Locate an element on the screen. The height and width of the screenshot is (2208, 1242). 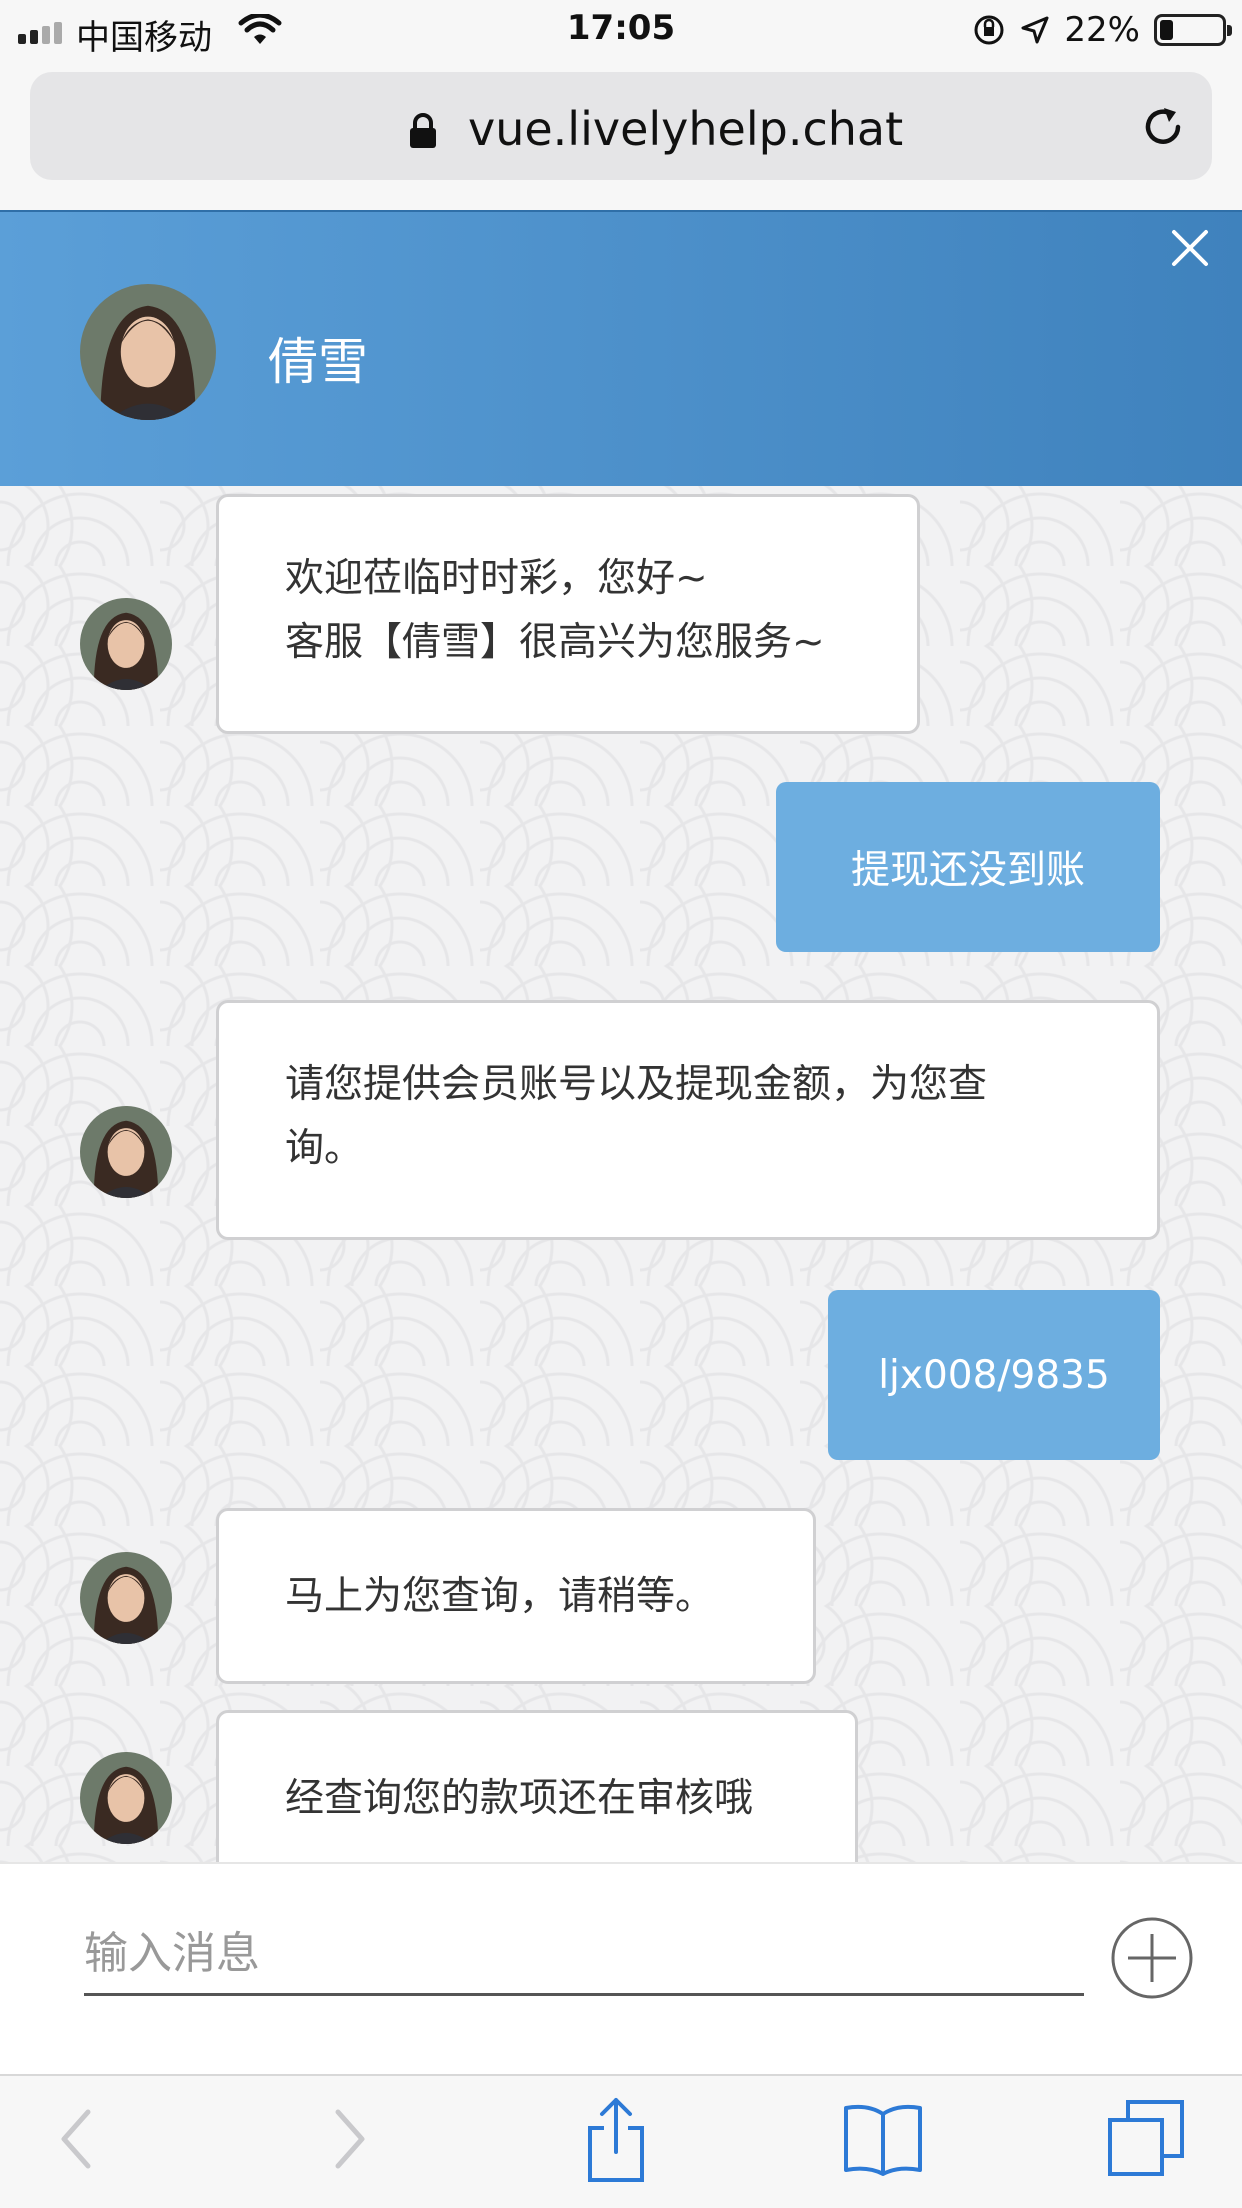
bookmarks-icon is located at coordinates (883, 2138).